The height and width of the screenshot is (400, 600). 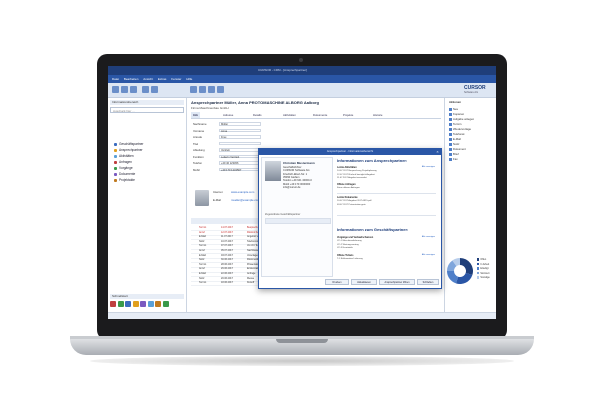 What do you see at coordinates (348, 115) in the screenshot?
I see `tab-item: Projekte` at bounding box center [348, 115].